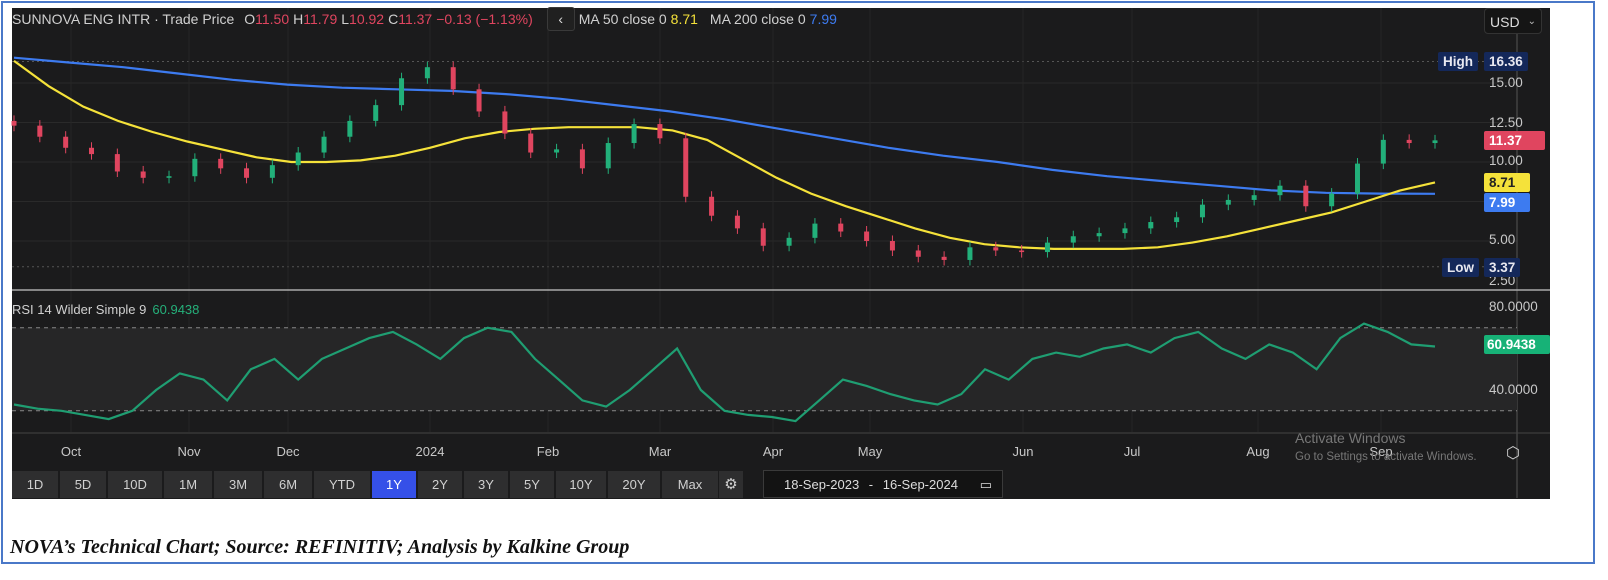  Describe the element at coordinates (1506, 160) in the screenshot. I see `price-tick: 10.00` at that location.